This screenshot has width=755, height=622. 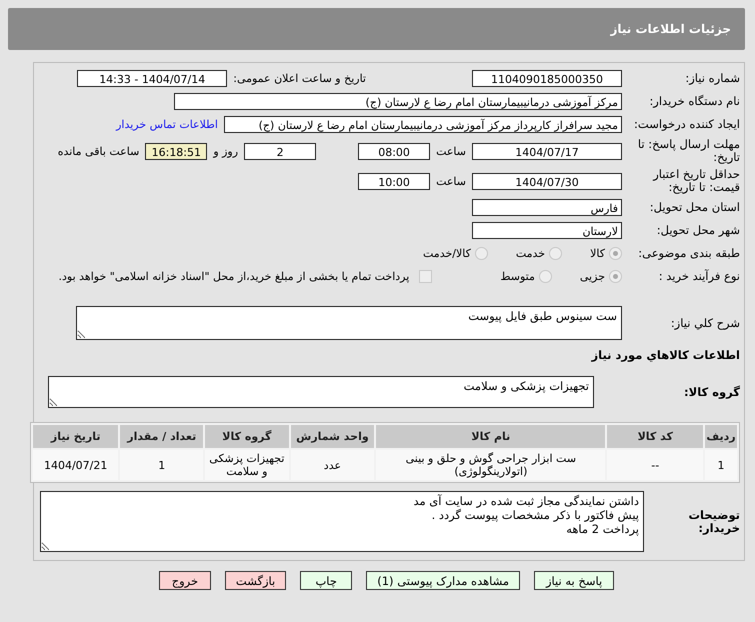 What do you see at coordinates (332, 436) in the screenshot?
I see `column-header: واحد شمارش` at bounding box center [332, 436].